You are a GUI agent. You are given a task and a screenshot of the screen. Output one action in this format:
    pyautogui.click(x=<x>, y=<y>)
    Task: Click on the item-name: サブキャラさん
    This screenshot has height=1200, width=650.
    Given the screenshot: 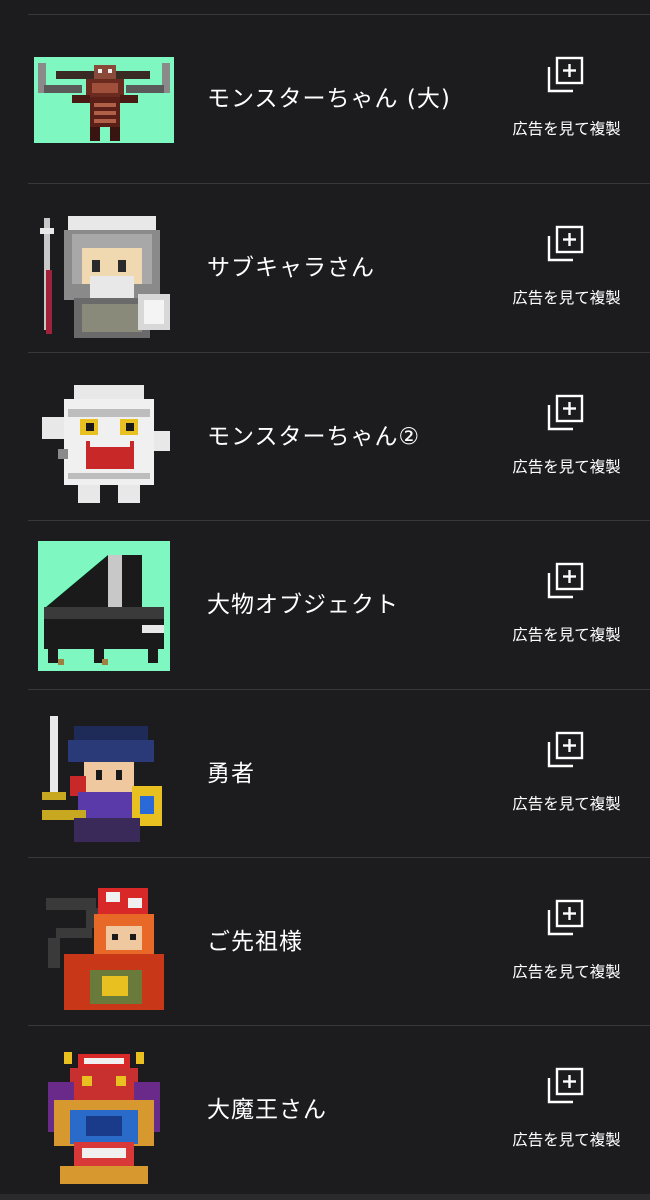 What is the action you would take?
    pyautogui.click(x=291, y=268)
    